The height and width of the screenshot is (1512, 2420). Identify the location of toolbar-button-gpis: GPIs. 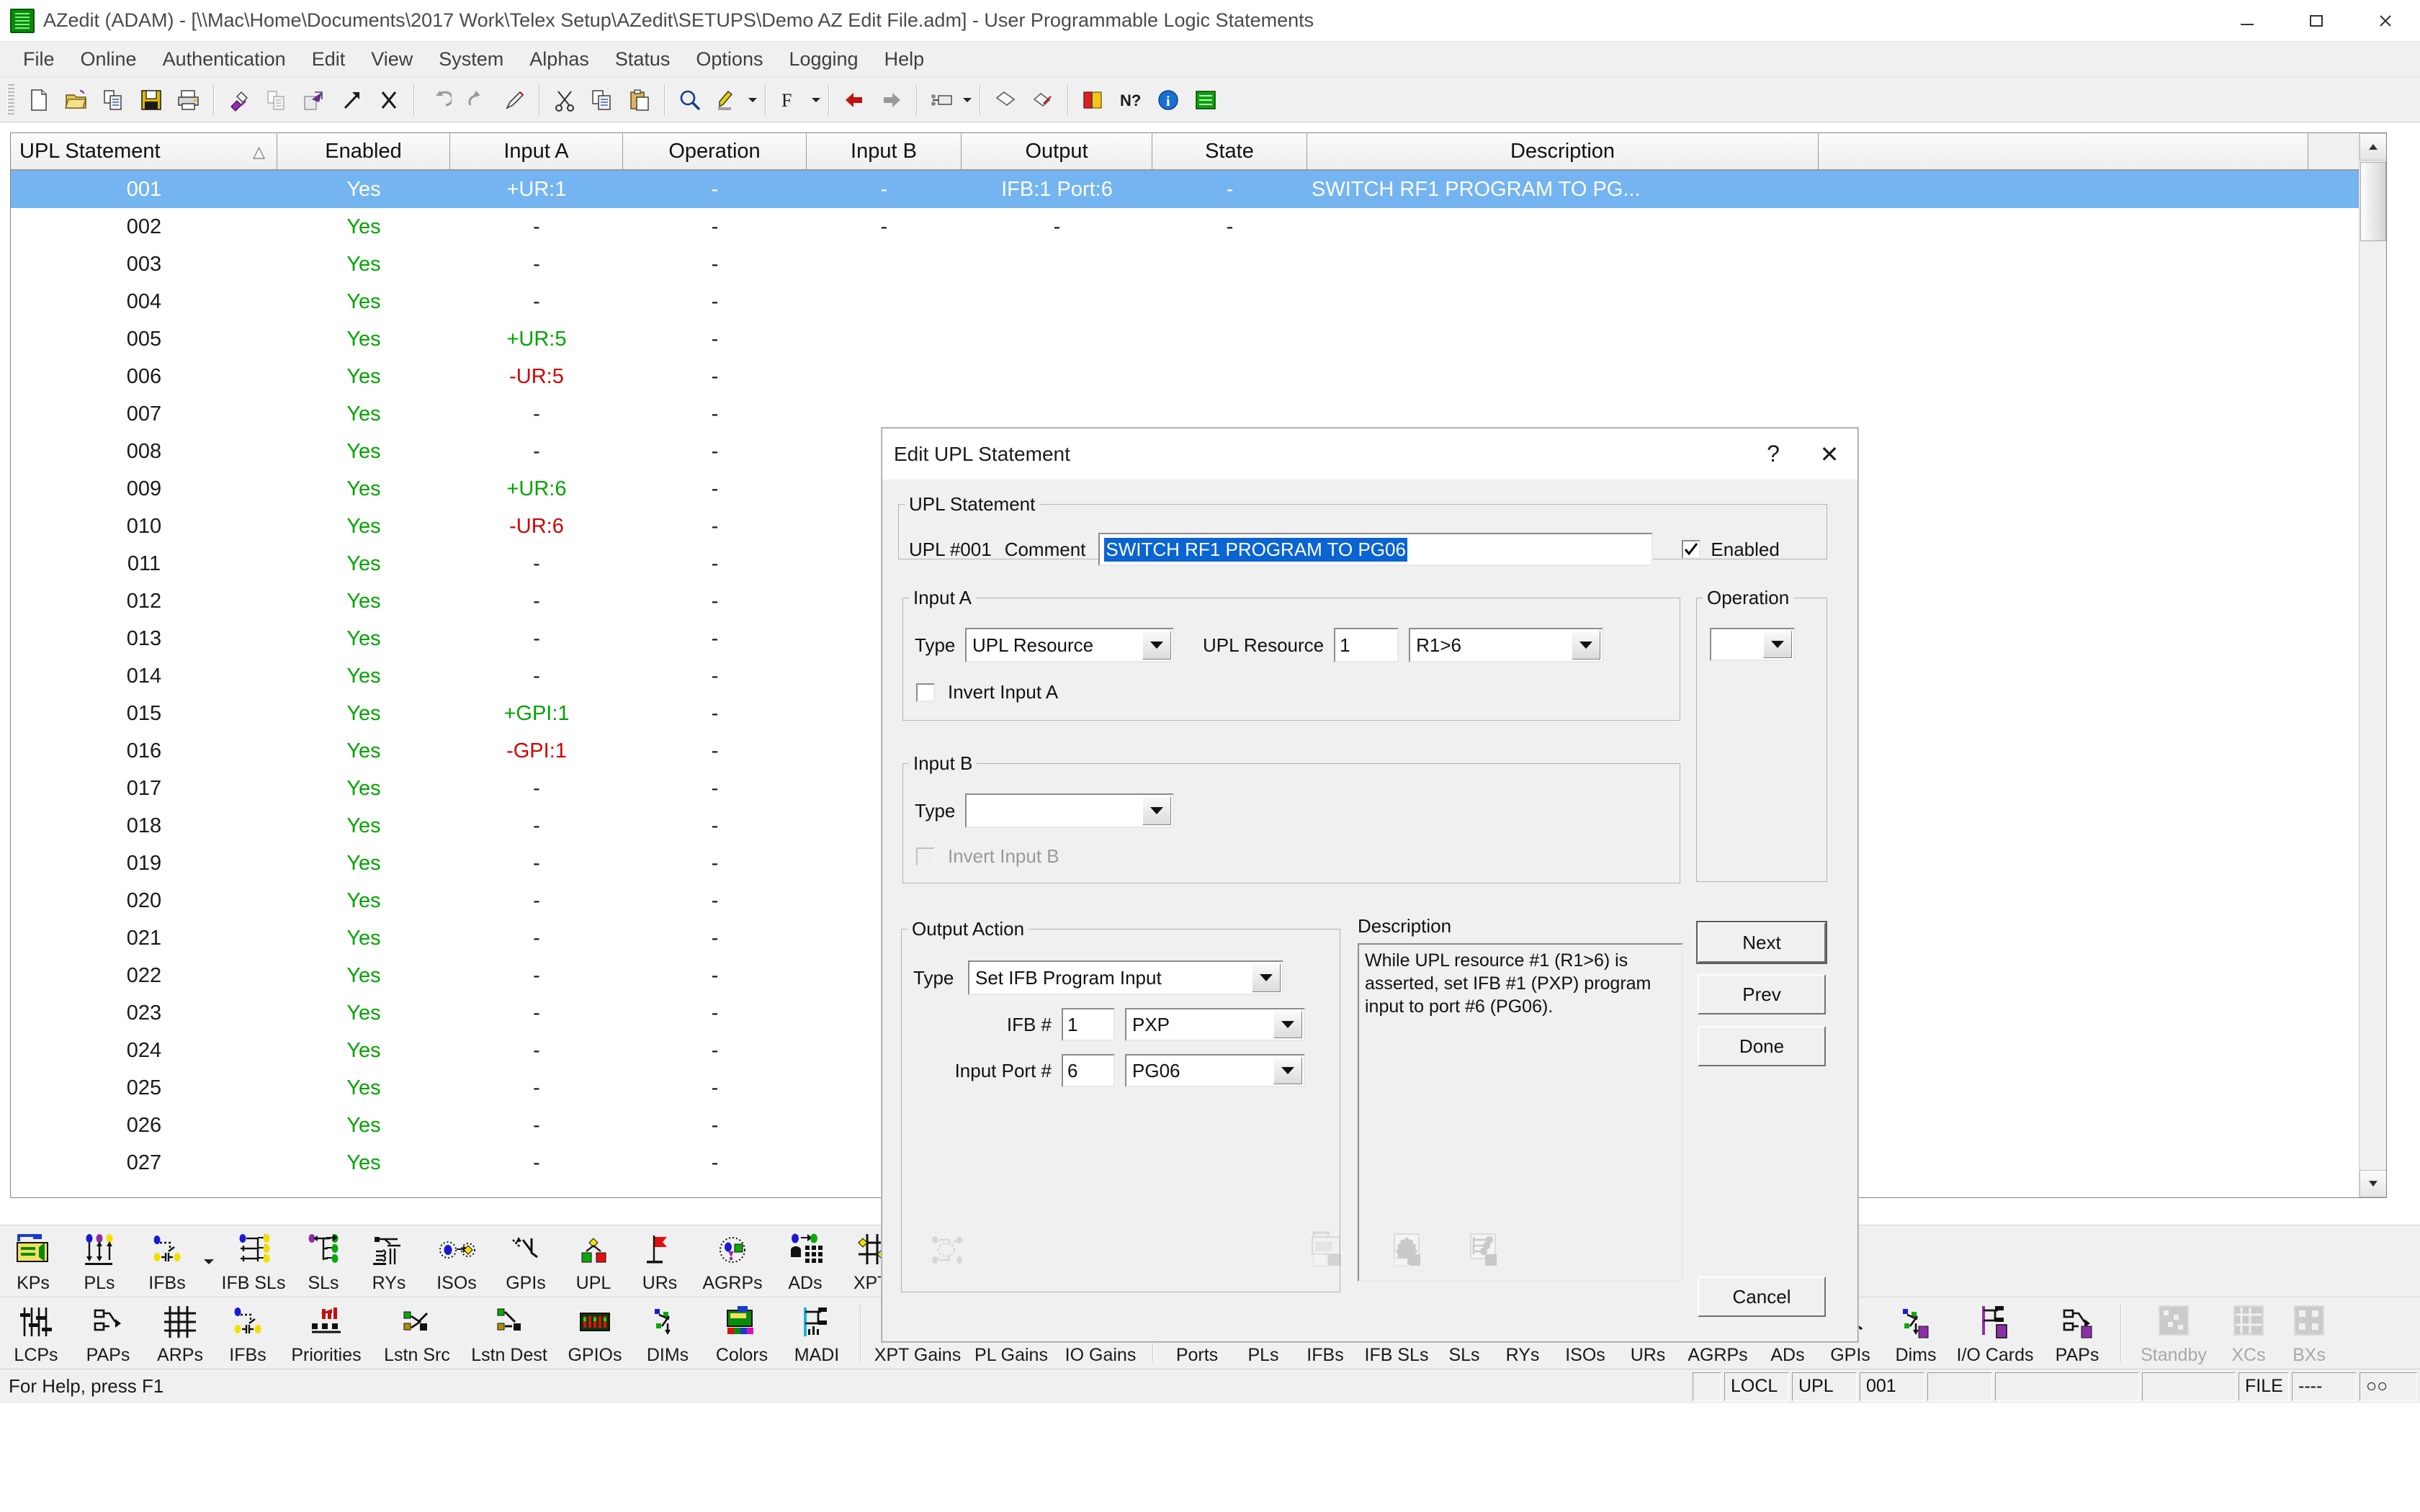
(525, 1261).